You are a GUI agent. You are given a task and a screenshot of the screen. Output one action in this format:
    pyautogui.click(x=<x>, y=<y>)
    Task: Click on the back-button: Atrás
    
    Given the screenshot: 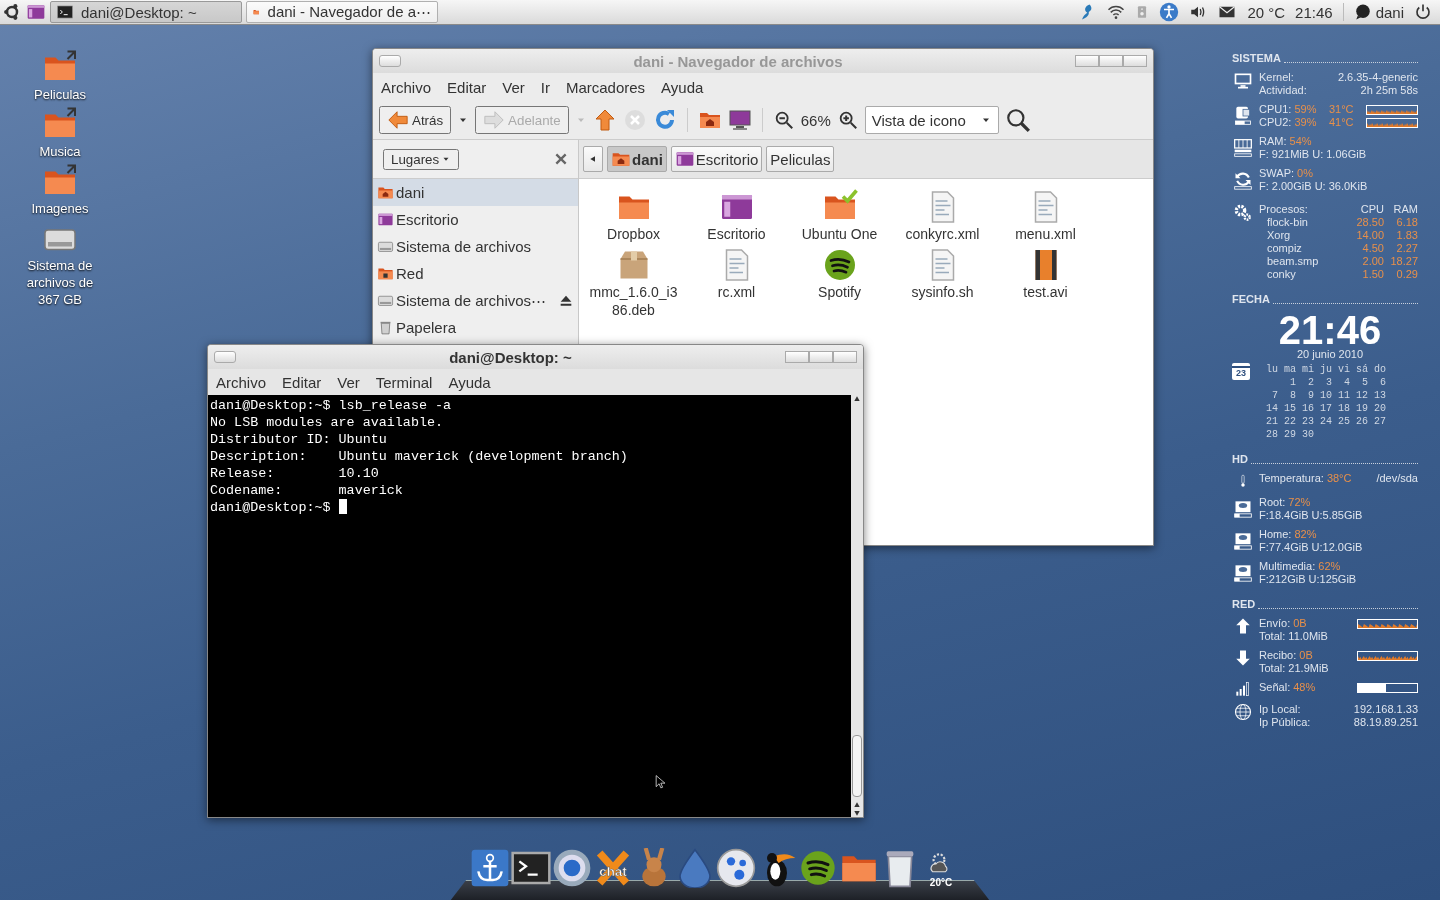 What is the action you would take?
    pyautogui.click(x=415, y=120)
    